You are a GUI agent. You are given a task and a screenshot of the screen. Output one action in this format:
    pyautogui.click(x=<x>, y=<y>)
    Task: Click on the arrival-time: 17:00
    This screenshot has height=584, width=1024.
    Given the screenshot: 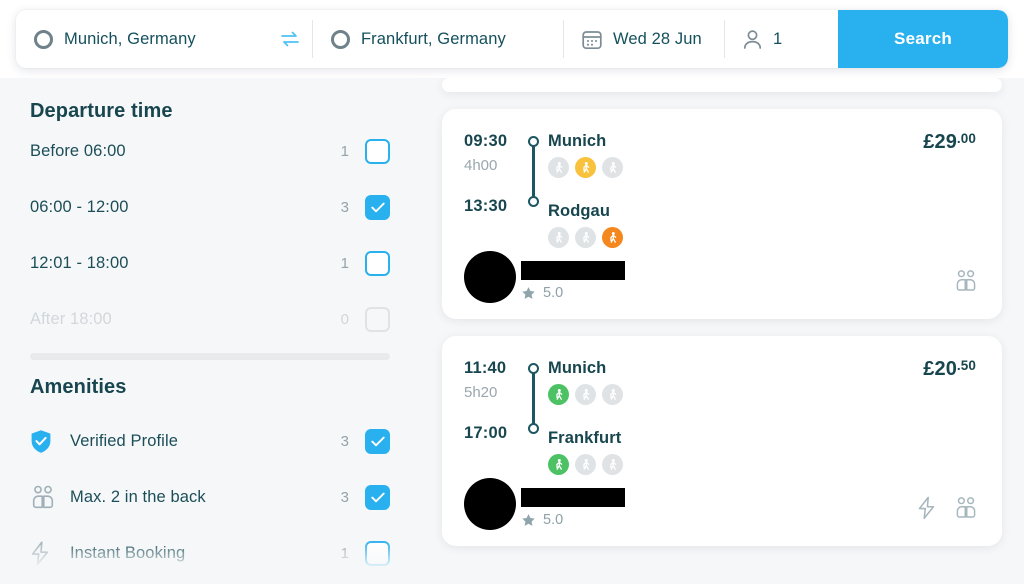 What is the action you would take?
    pyautogui.click(x=486, y=433)
    